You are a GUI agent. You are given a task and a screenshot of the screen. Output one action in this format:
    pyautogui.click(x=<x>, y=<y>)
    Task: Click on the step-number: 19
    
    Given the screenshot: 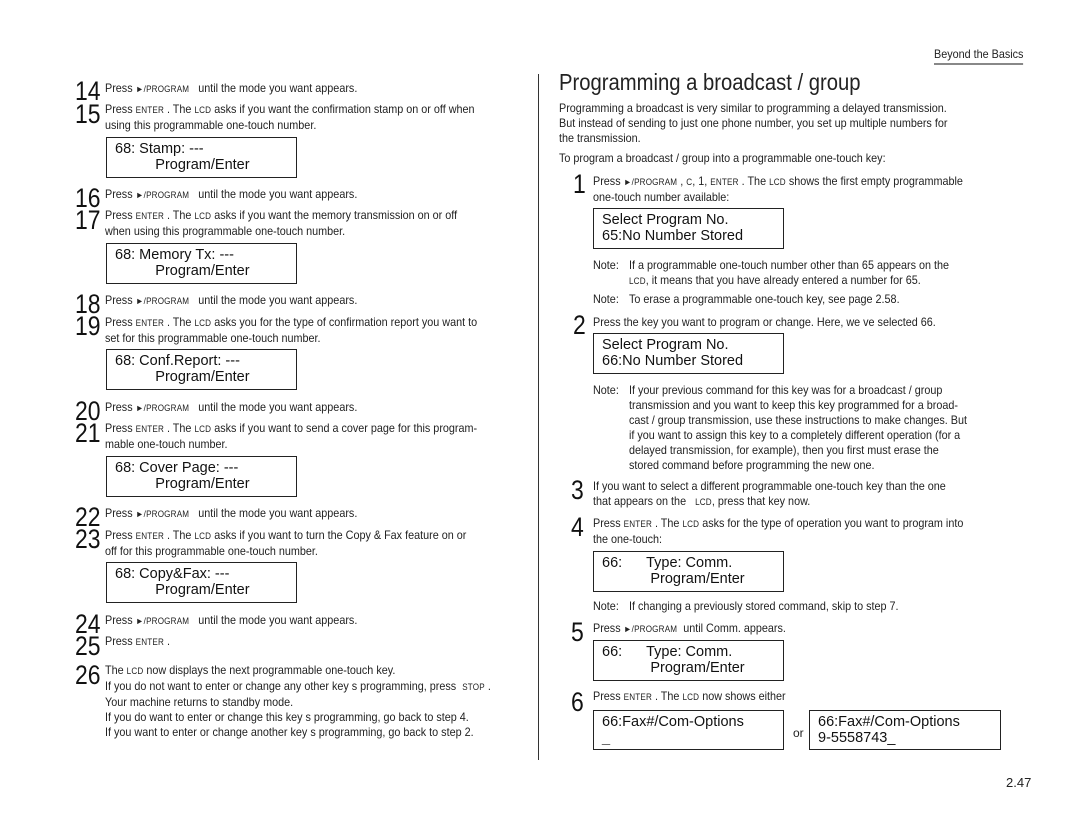 What is the action you would take?
    pyautogui.click(x=88, y=326)
    